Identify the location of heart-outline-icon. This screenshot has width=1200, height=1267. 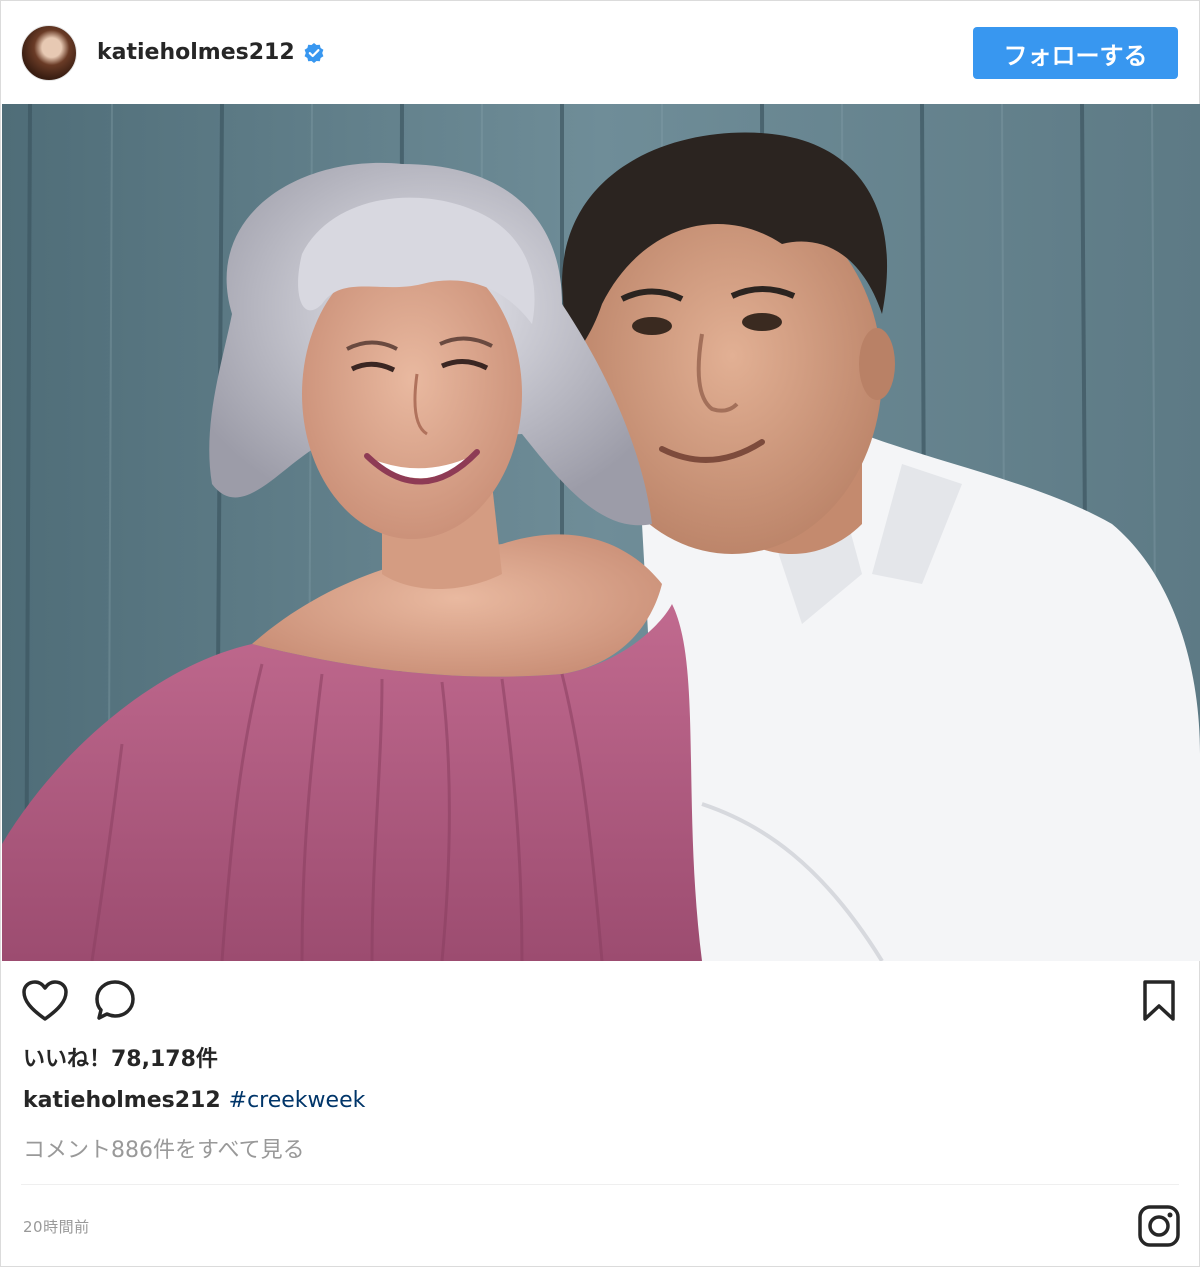
(45, 1001).